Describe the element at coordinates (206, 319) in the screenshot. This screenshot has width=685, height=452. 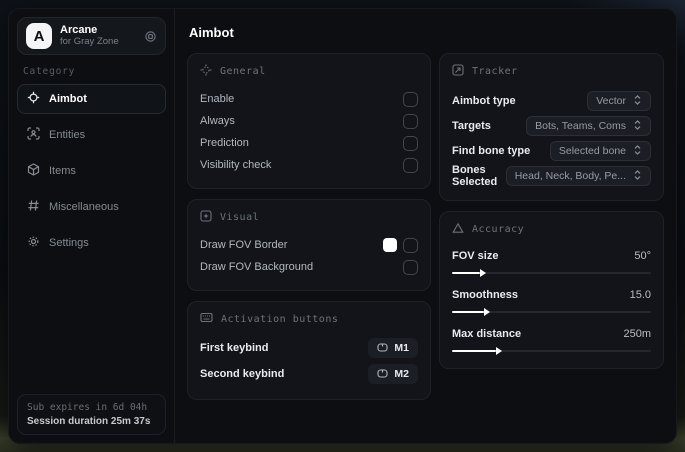
I see `keyboard-icon` at that location.